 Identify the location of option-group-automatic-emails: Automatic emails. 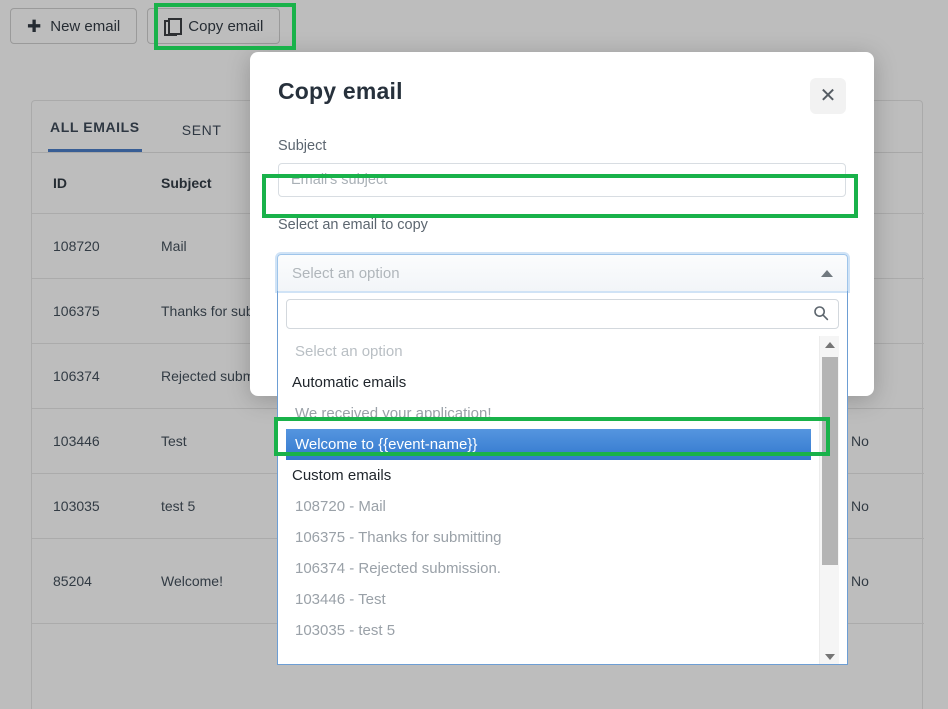
(349, 382).